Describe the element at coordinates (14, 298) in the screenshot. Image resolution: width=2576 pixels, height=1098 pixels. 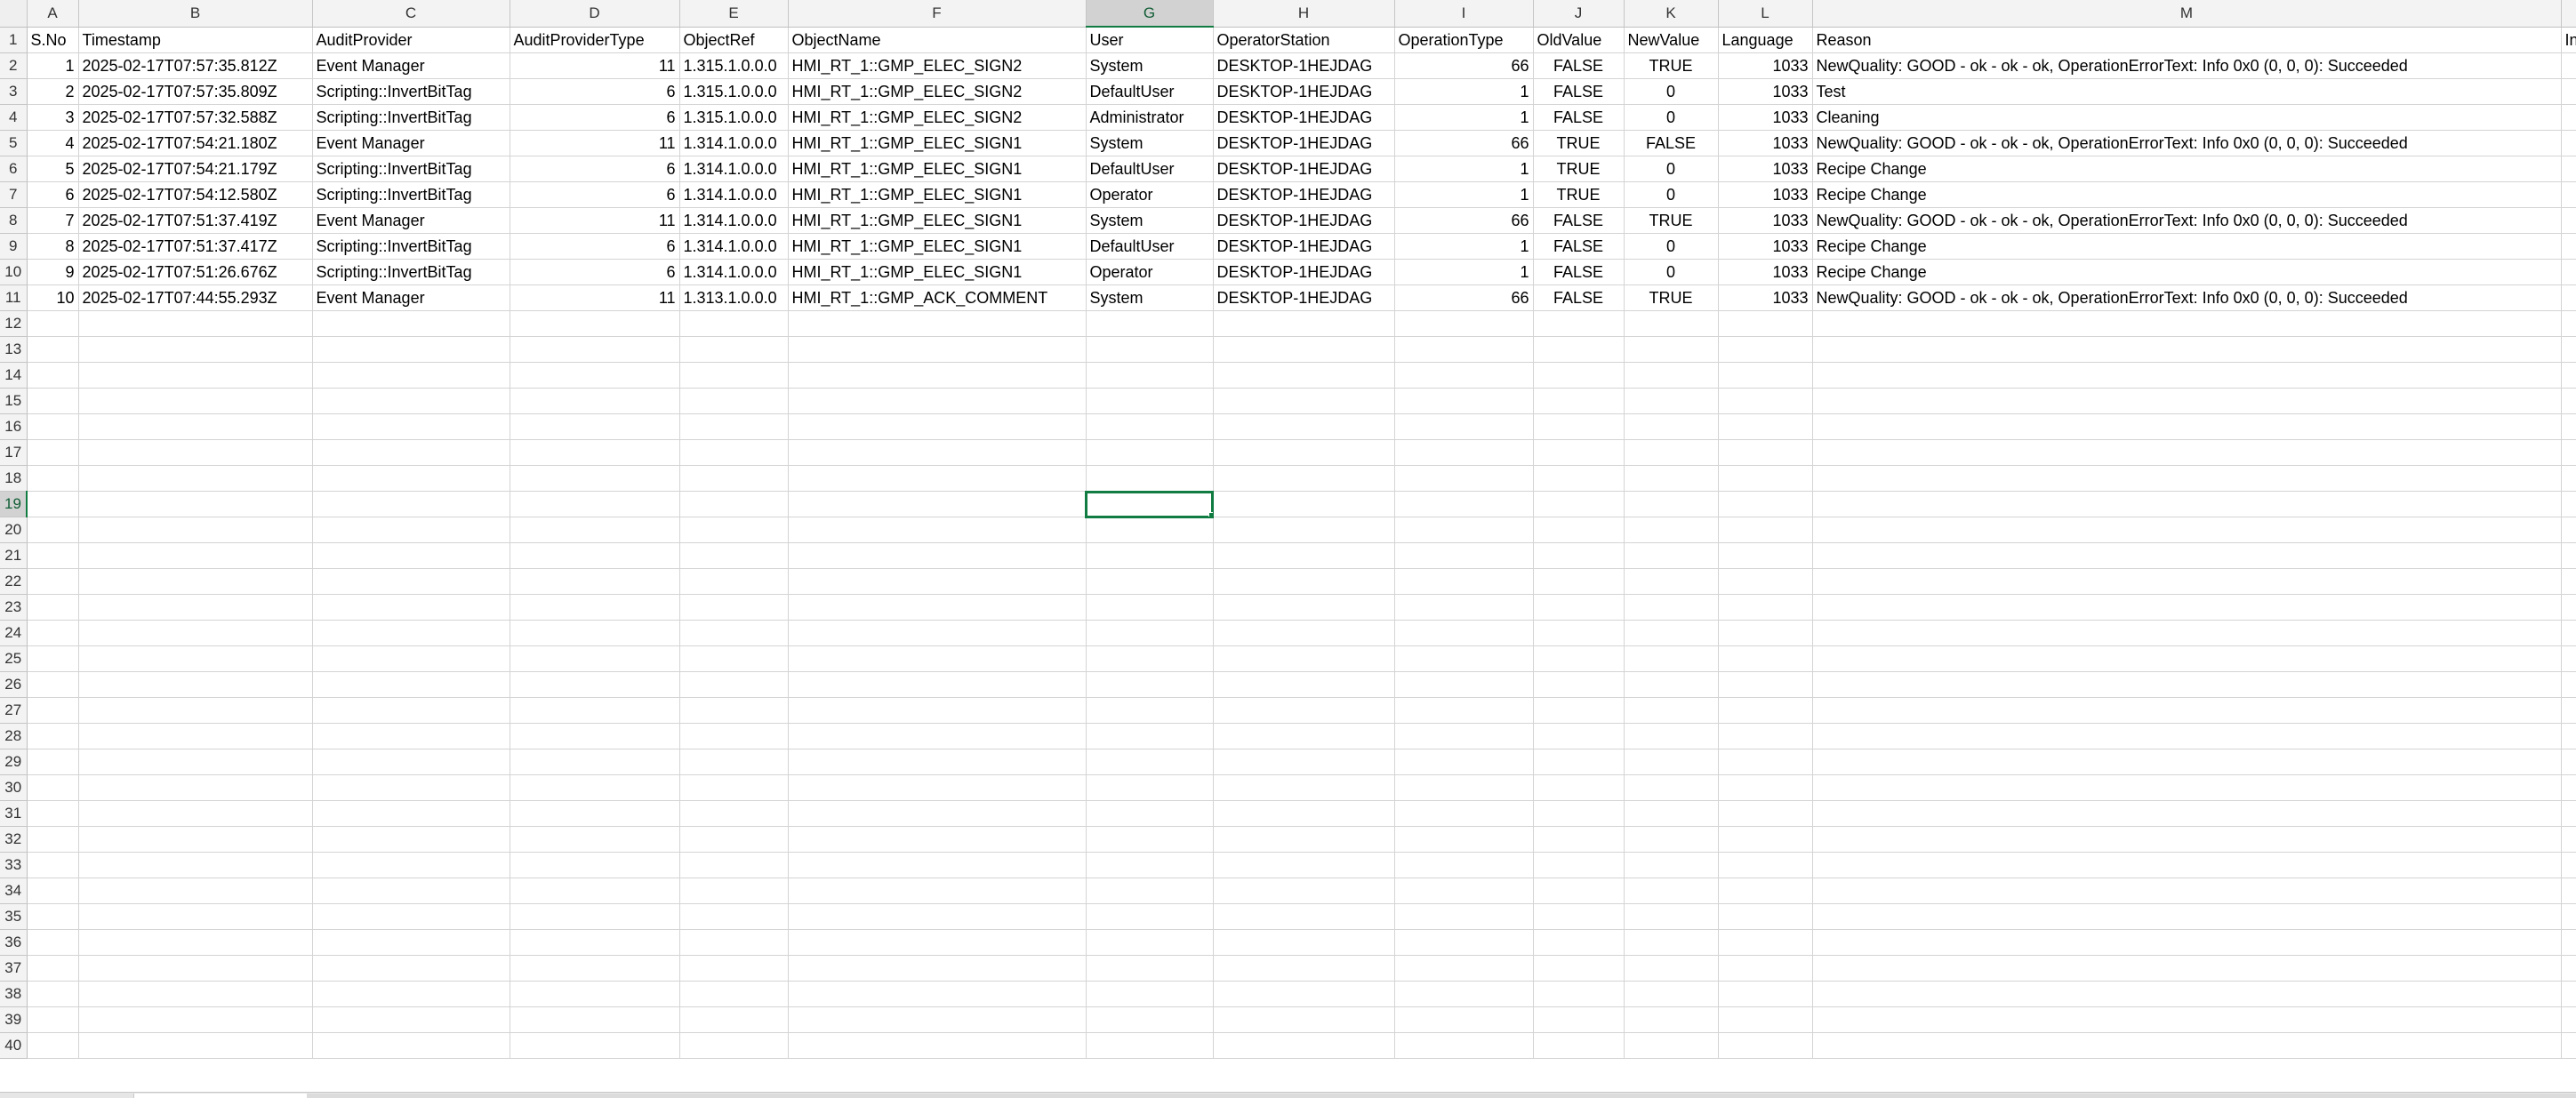
I see `row-header-11: 11` at that location.